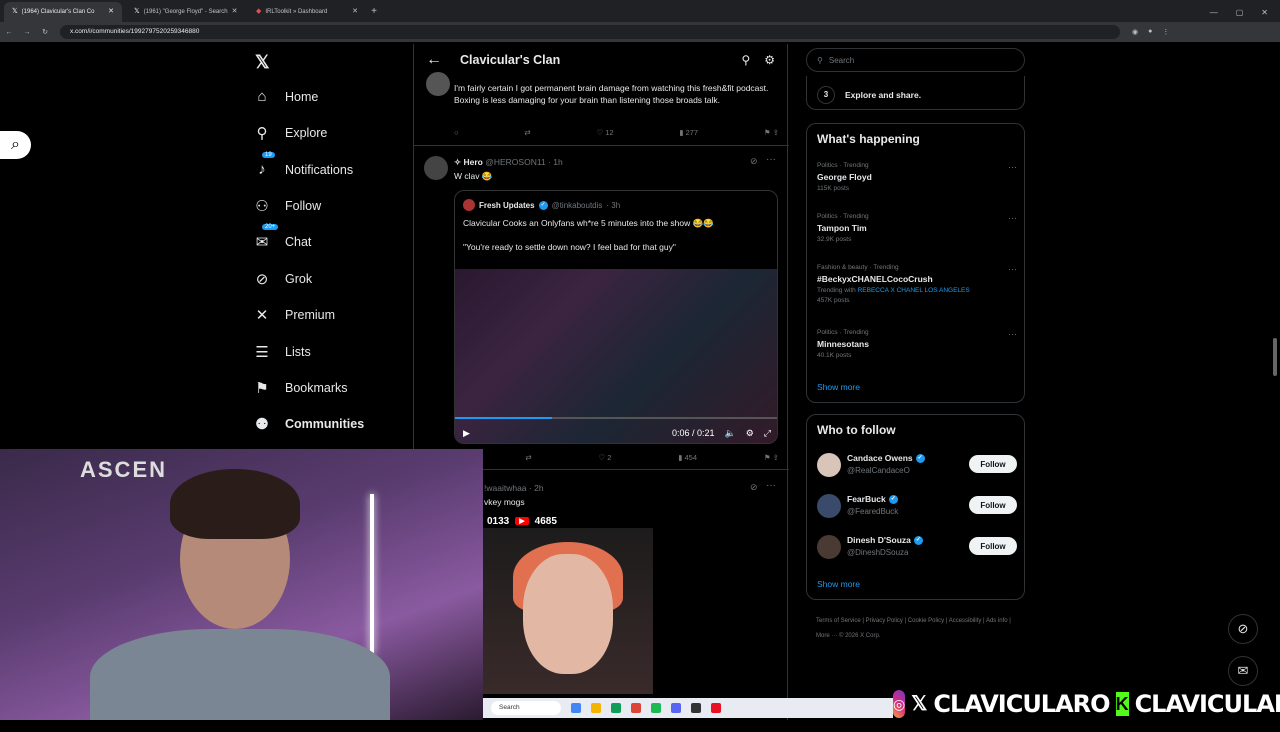  I want to click on nav-communities: ⚉ Communities, so click(308, 424).